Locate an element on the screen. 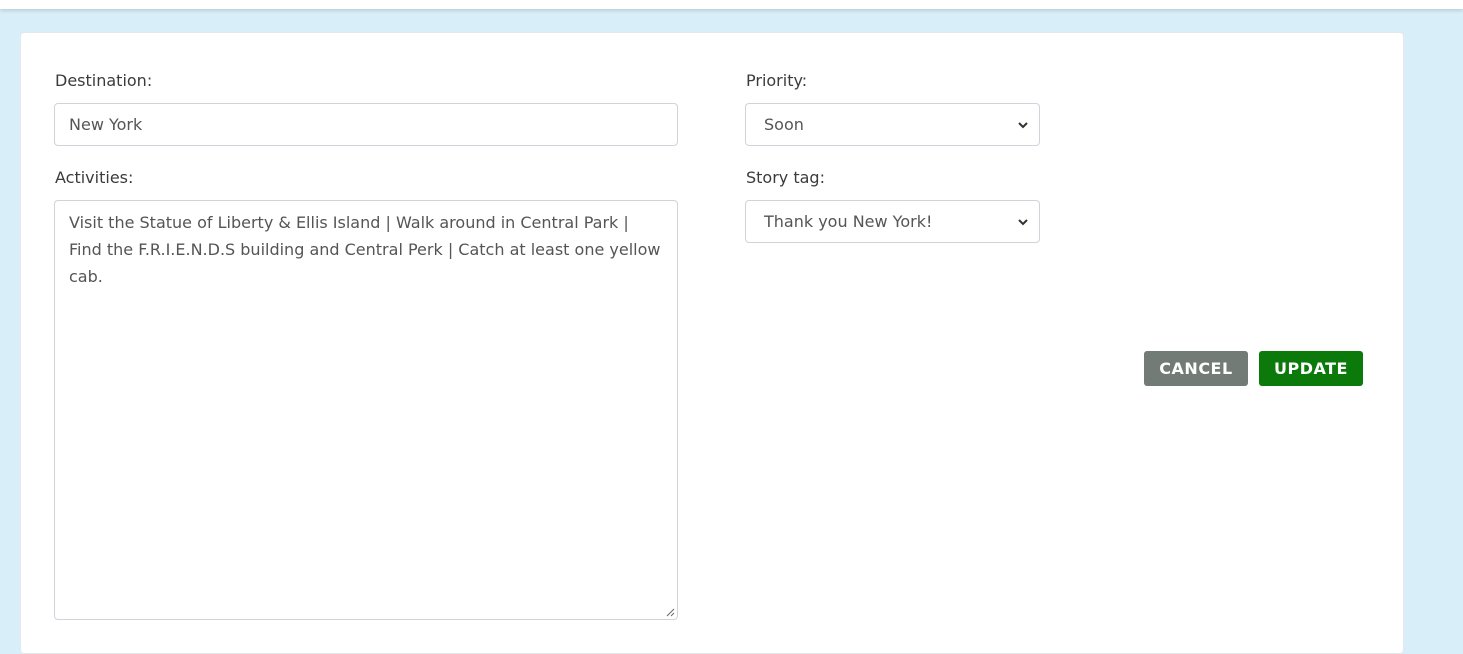 The width and height of the screenshot is (1463, 654). cancel-button: CANCEL is located at coordinates (1196, 368).